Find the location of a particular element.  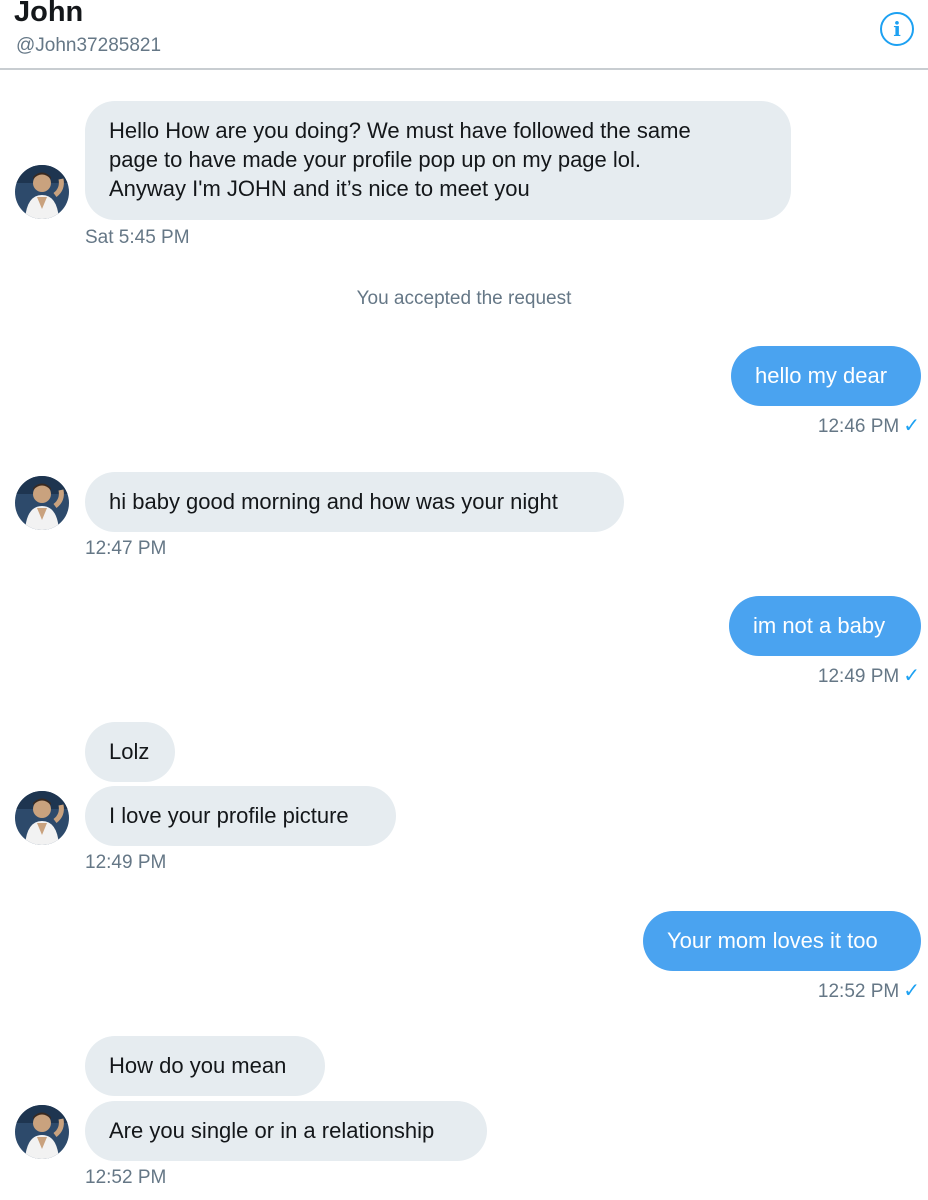

message-timestamp: 12:49 PM is located at coordinates (126, 862).